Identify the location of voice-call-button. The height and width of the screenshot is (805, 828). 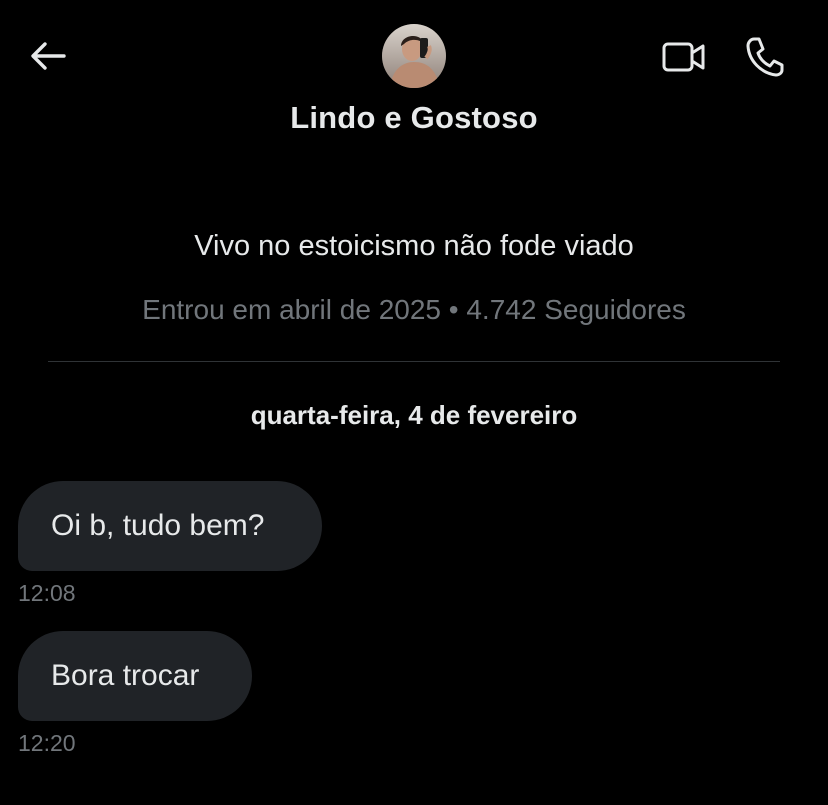
(764, 56).